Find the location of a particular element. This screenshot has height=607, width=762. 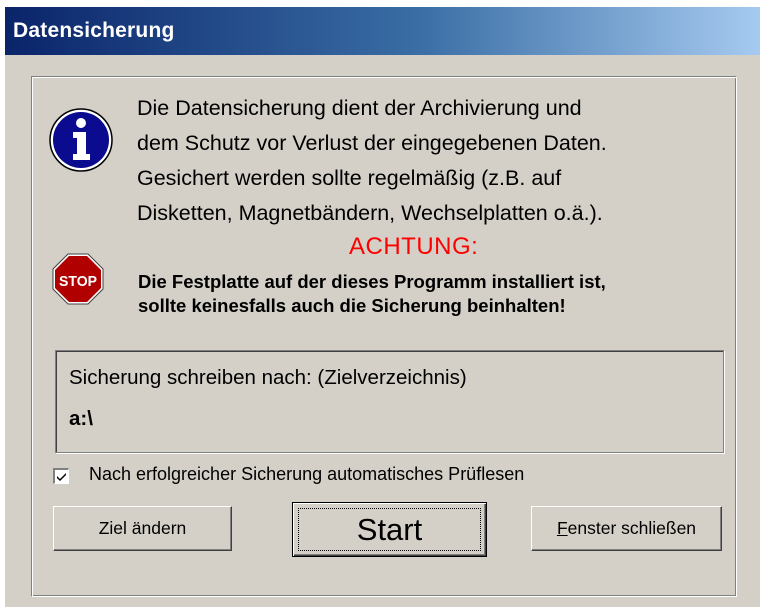

stop-icon: STOP is located at coordinates (78, 279).